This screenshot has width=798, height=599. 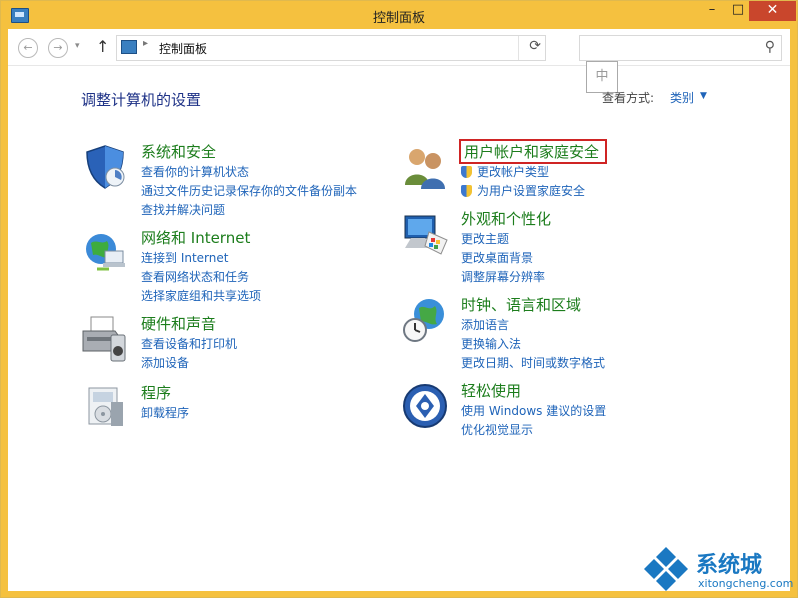 I want to click on category-title-ease-of-access: 轻松使用, so click(x=491, y=390).